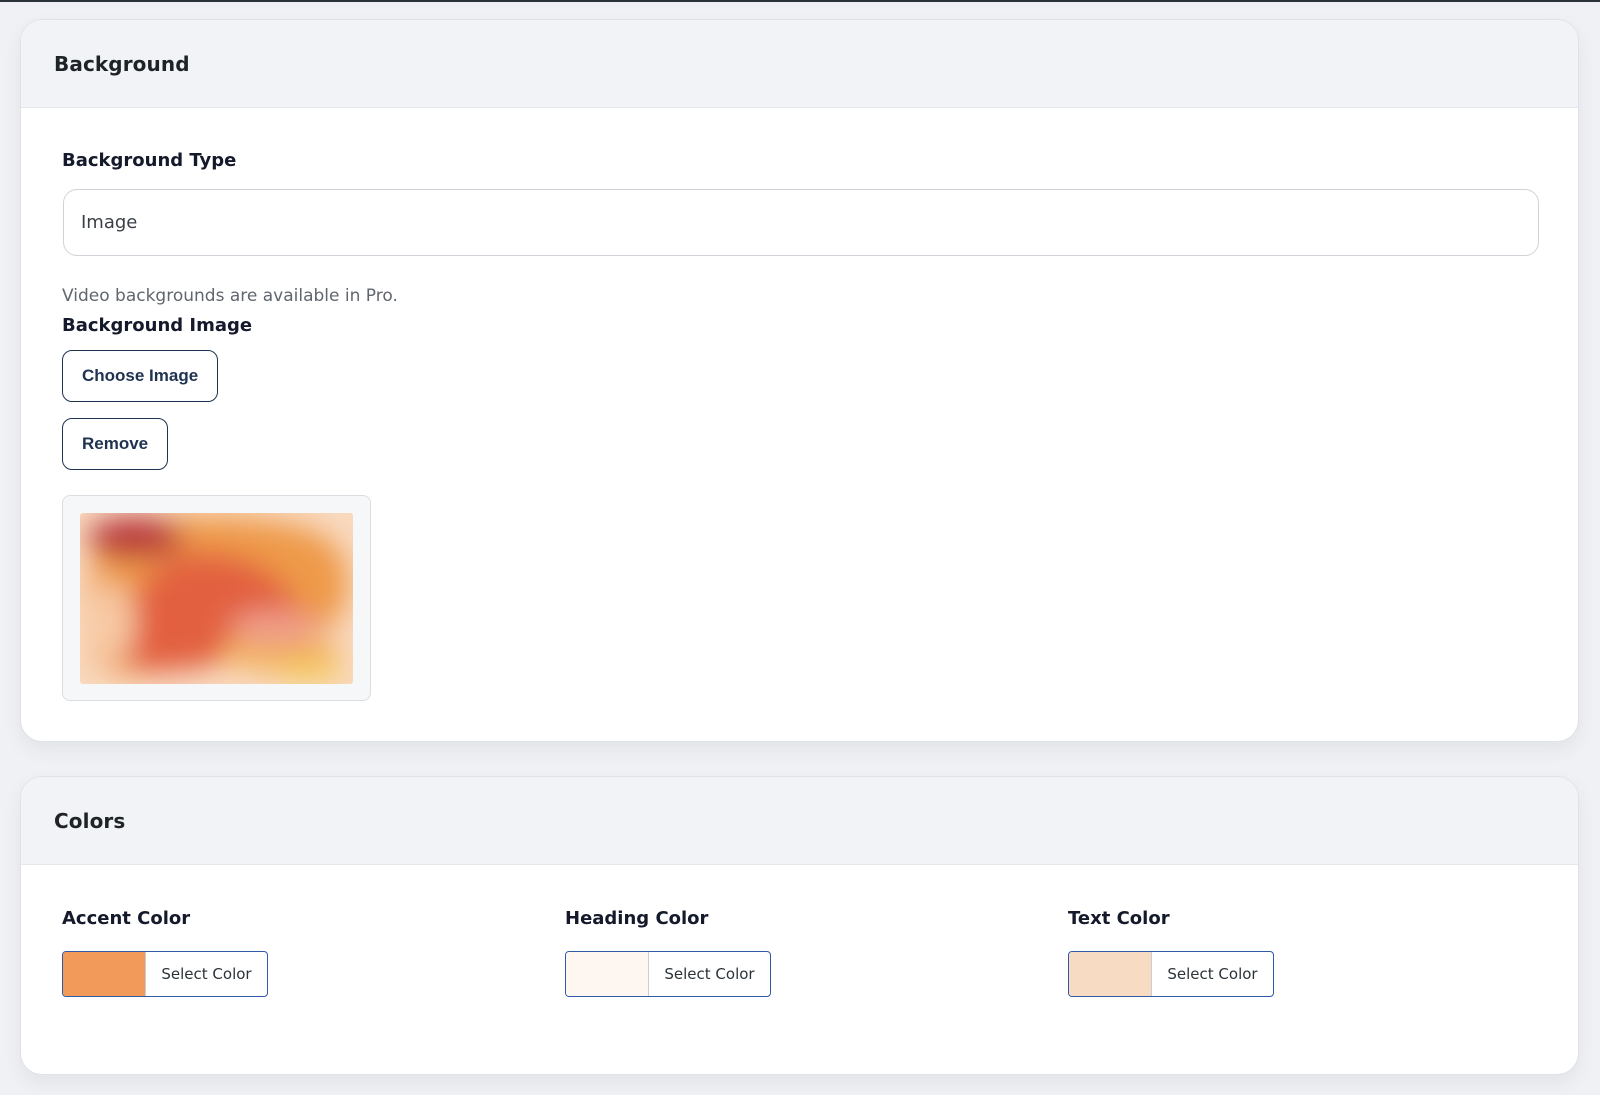 This screenshot has width=1600, height=1095. I want to click on text-color-label: Text Color, so click(1119, 918).